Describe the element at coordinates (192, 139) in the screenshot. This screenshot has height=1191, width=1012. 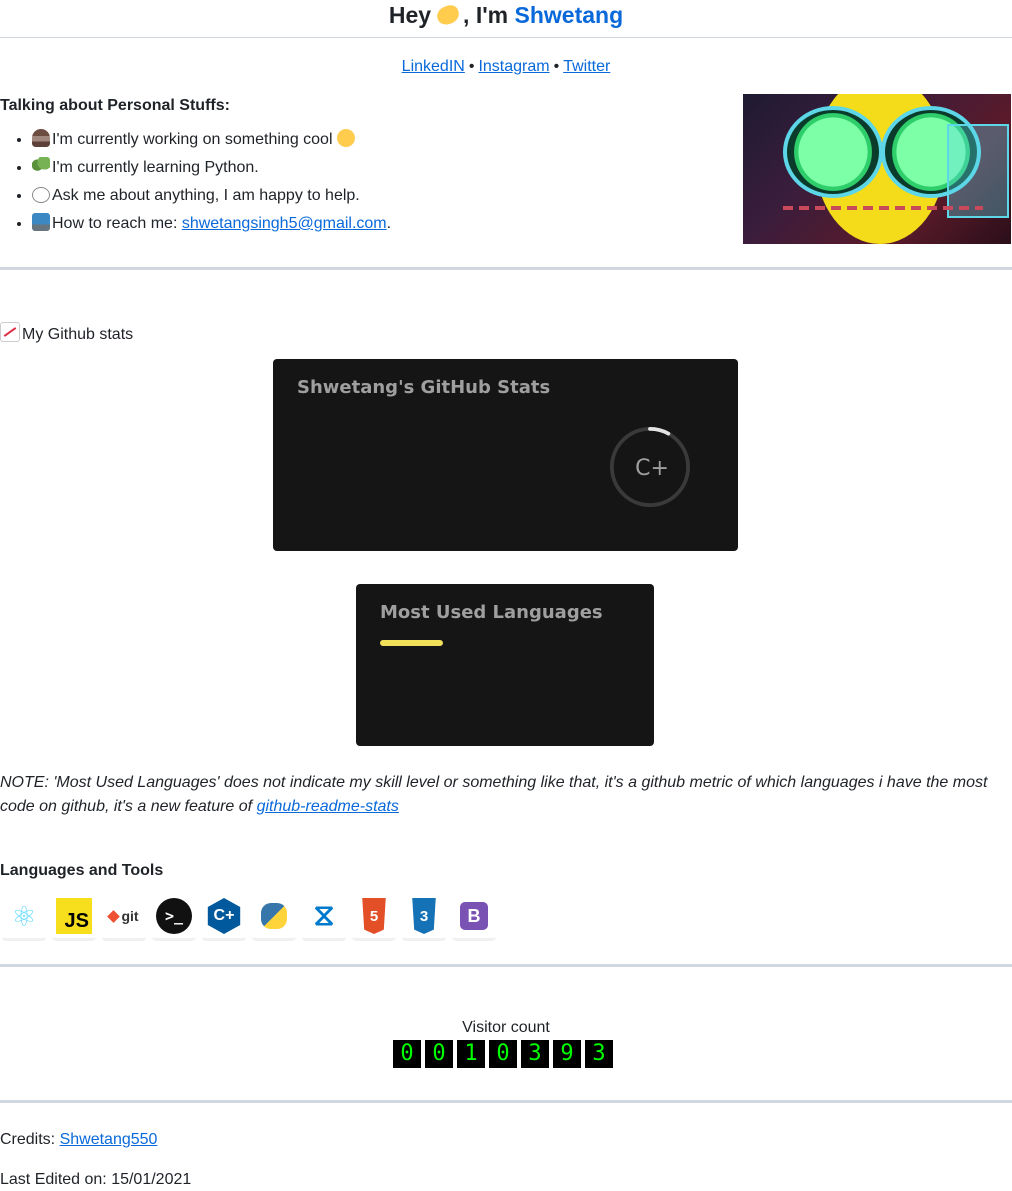
I see `list-item-text: I'm currently working on something cool` at that location.